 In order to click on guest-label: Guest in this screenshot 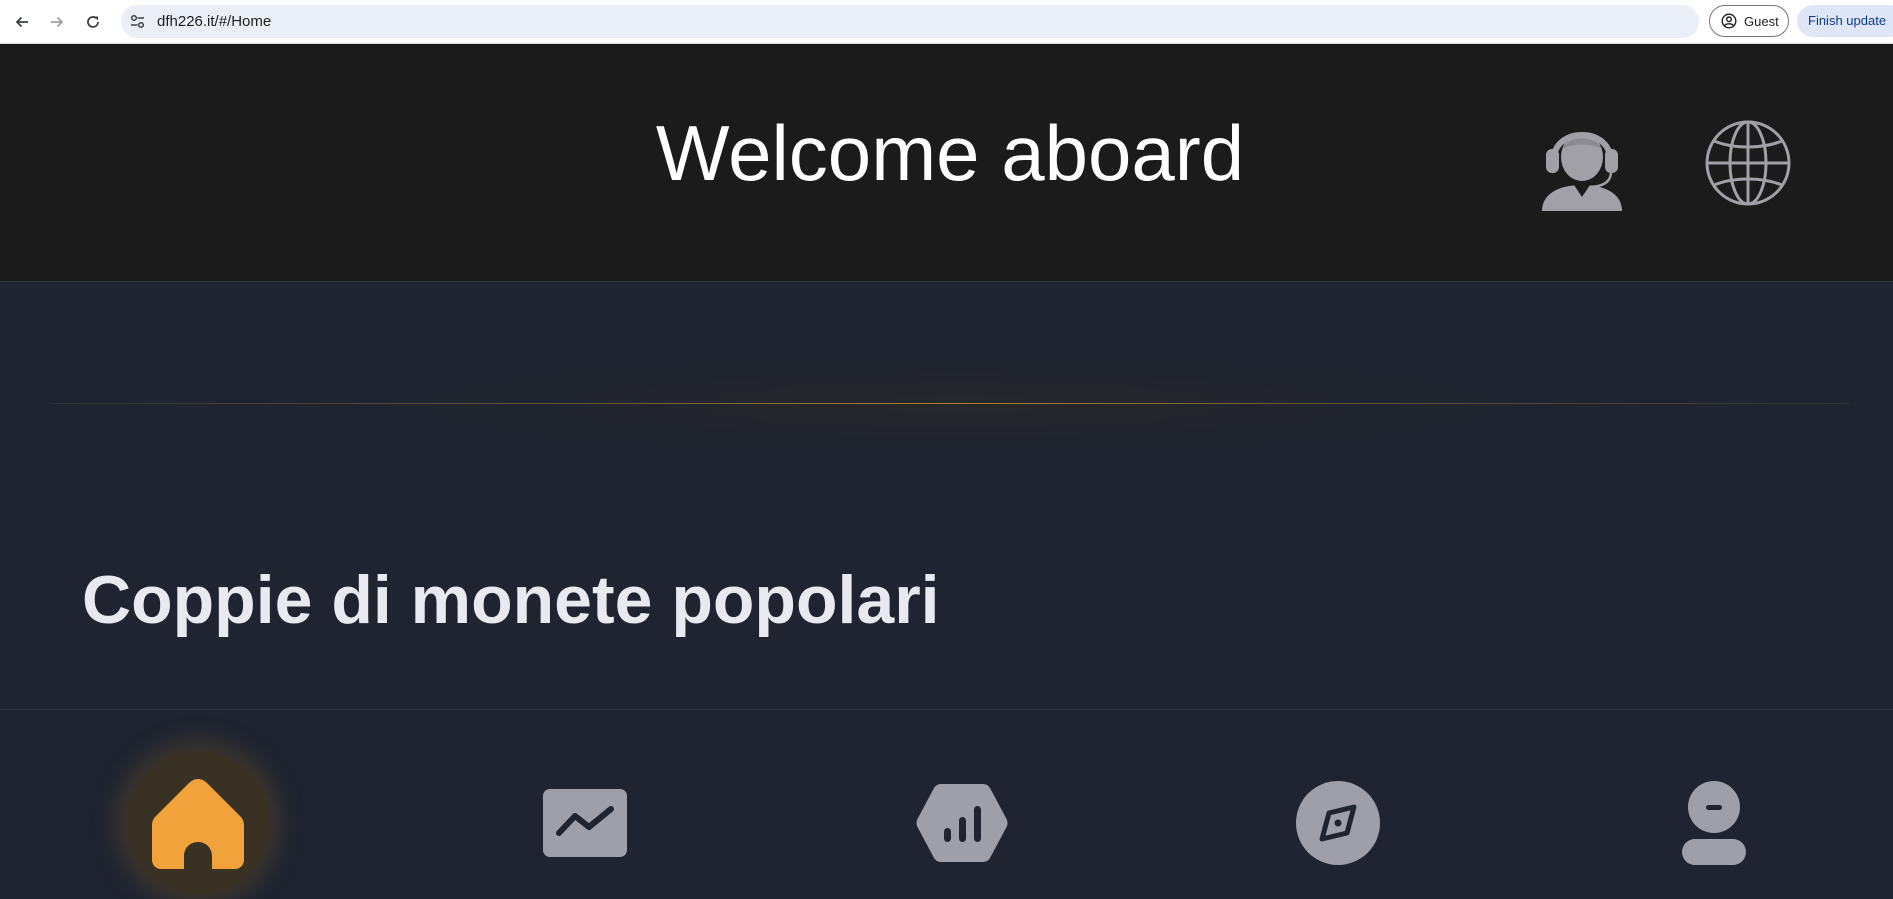, I will do `click(1761, 21)`.